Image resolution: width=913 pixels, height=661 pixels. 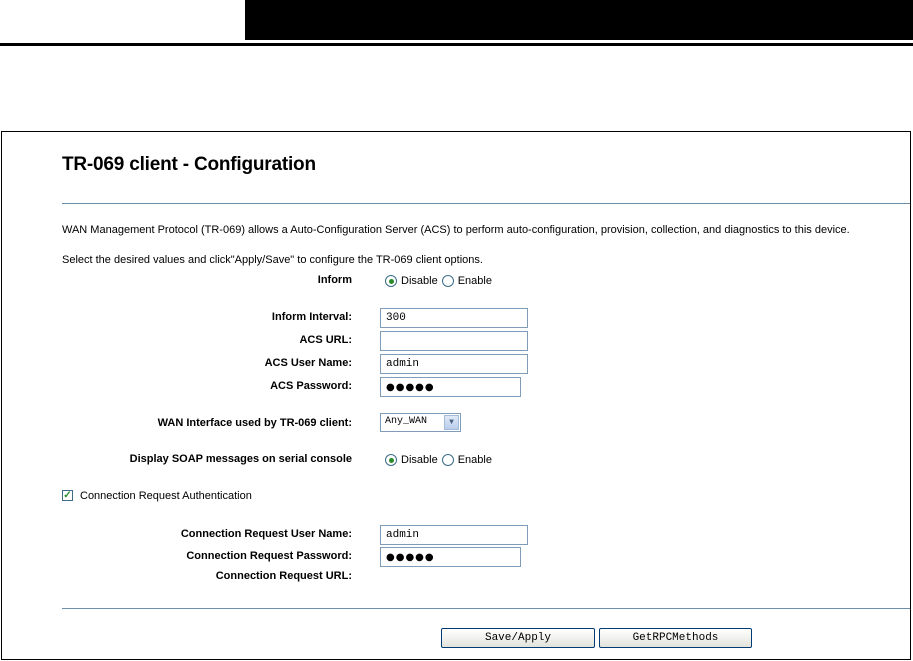 I want to click on soap-label: Display SOAP messages on serial console, so click(x=240, y=459).